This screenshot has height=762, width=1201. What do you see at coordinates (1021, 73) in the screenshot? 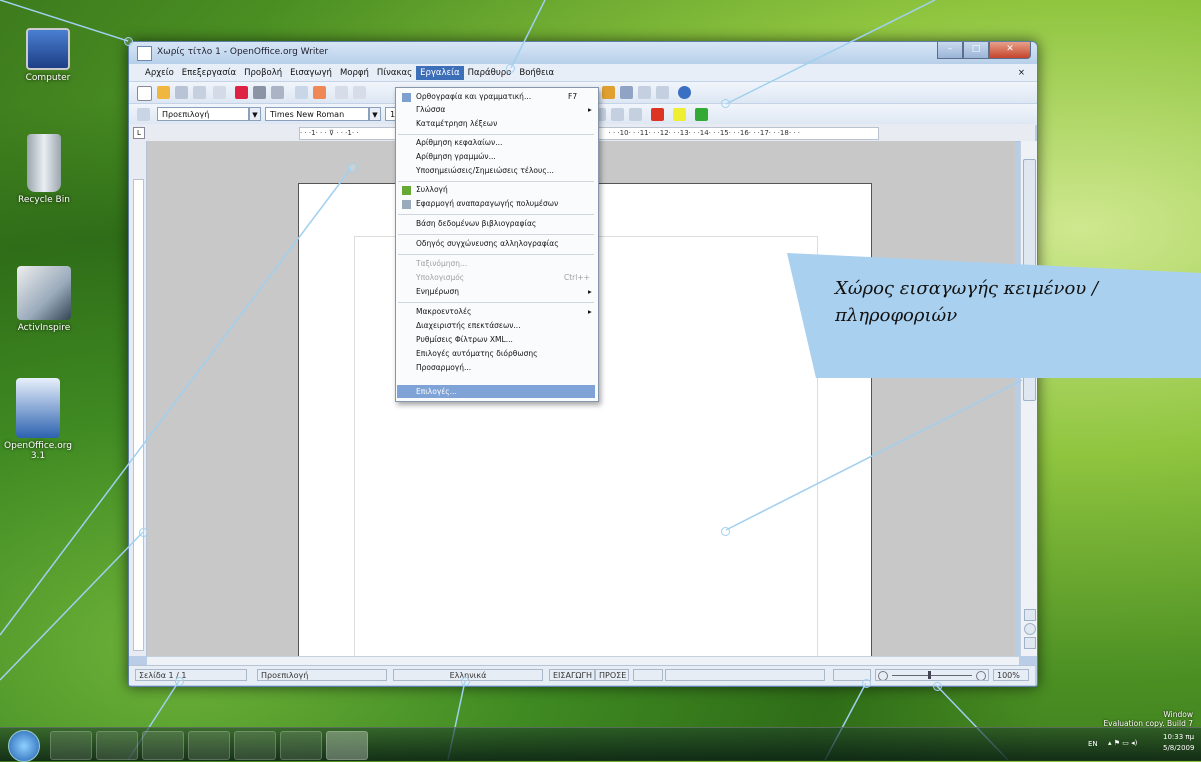
I see `close-document-icon: ×` at bounding box center [1021, 73].